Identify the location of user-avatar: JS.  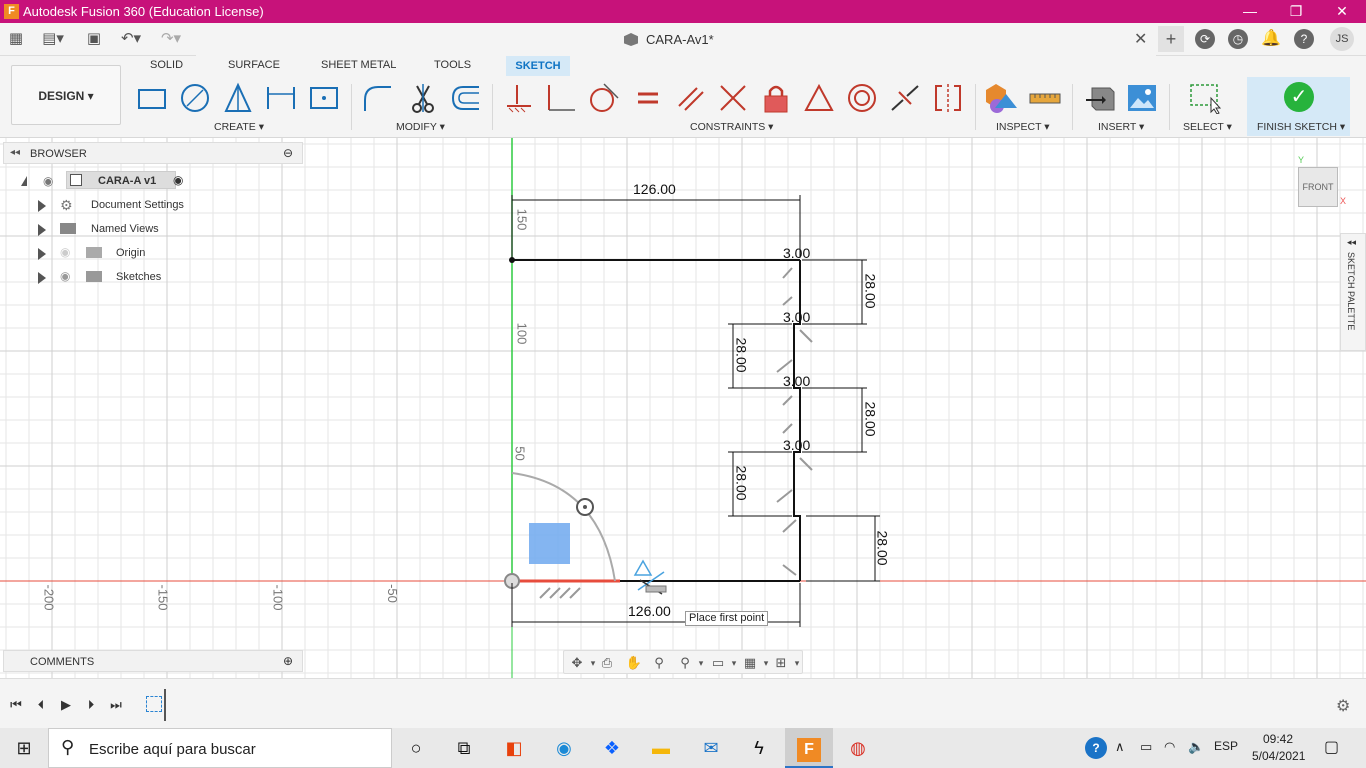
(1342, 39).